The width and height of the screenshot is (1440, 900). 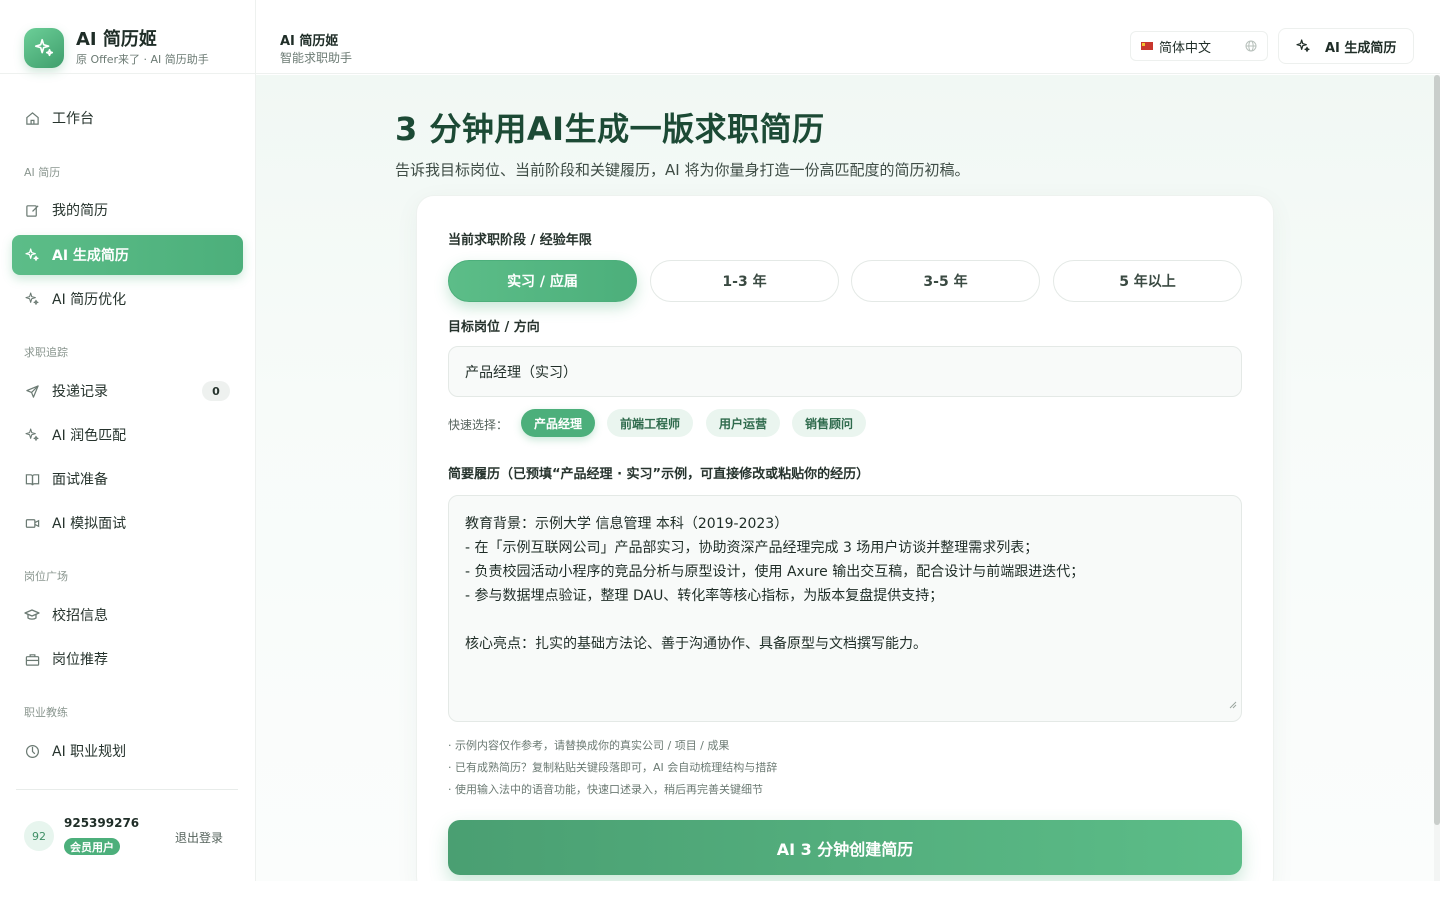 What do you see at coordinates (744, 281) in the screenshot?
I see `stage-option-1-3-years: 1-3 年` at bounding box center [744, 281].